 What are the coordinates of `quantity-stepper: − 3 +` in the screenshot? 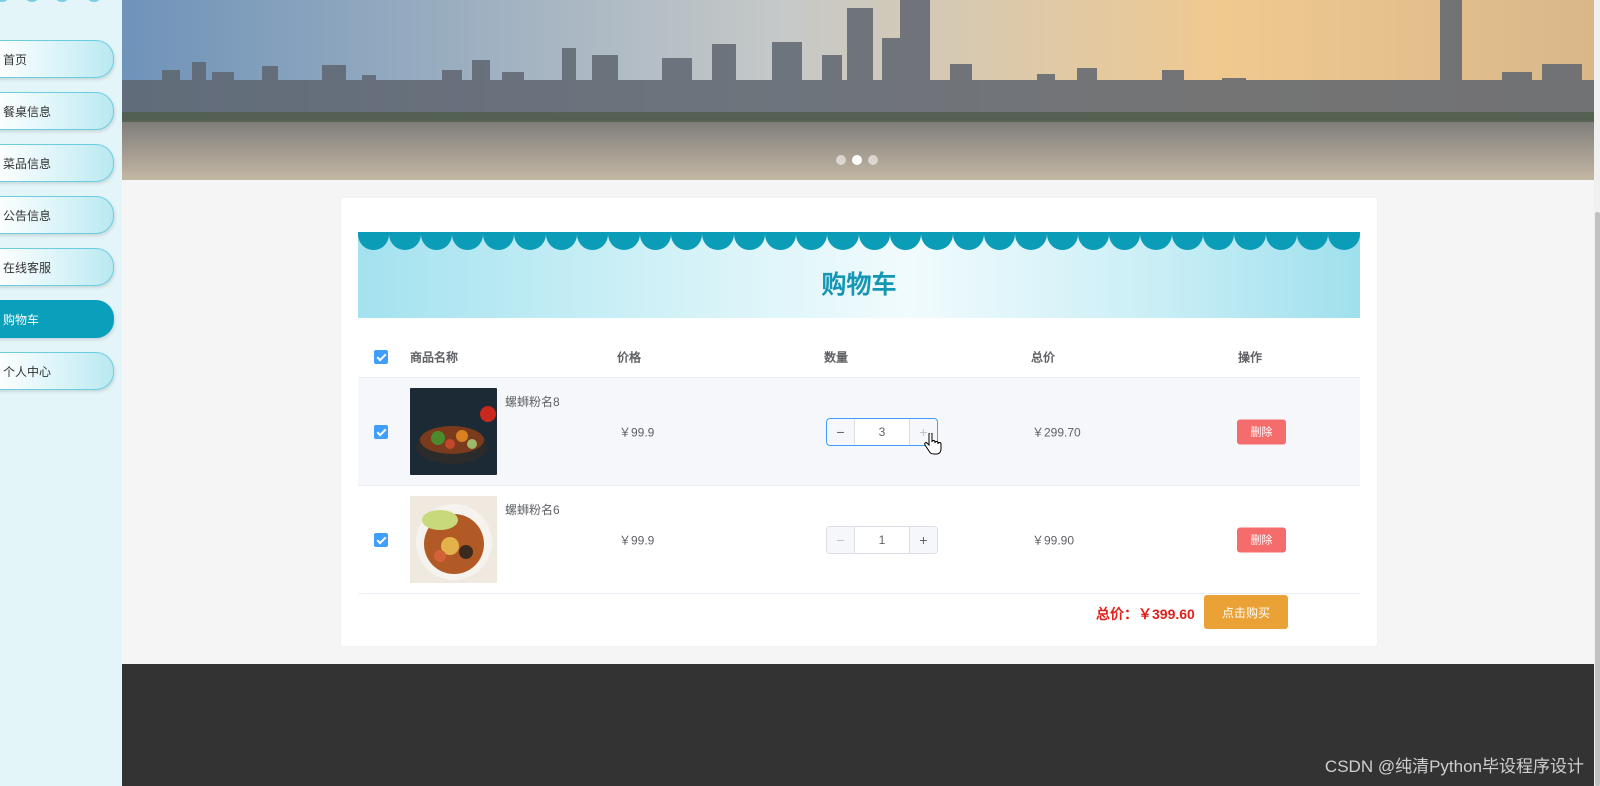 It's located at (882, 431).